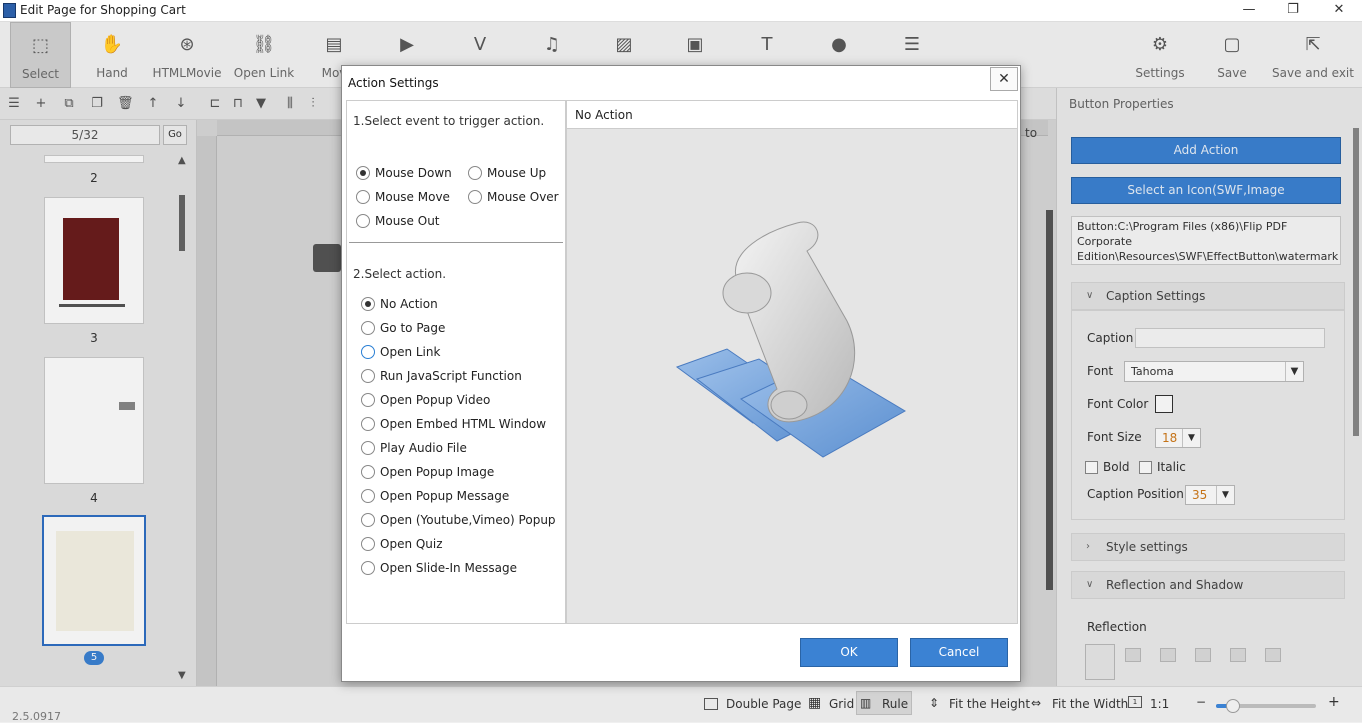 The width and height of the screenshot is (1362, 723). Describe the element at coordinates (456, 242) in the screenshot. I see `section-divider` at that location.